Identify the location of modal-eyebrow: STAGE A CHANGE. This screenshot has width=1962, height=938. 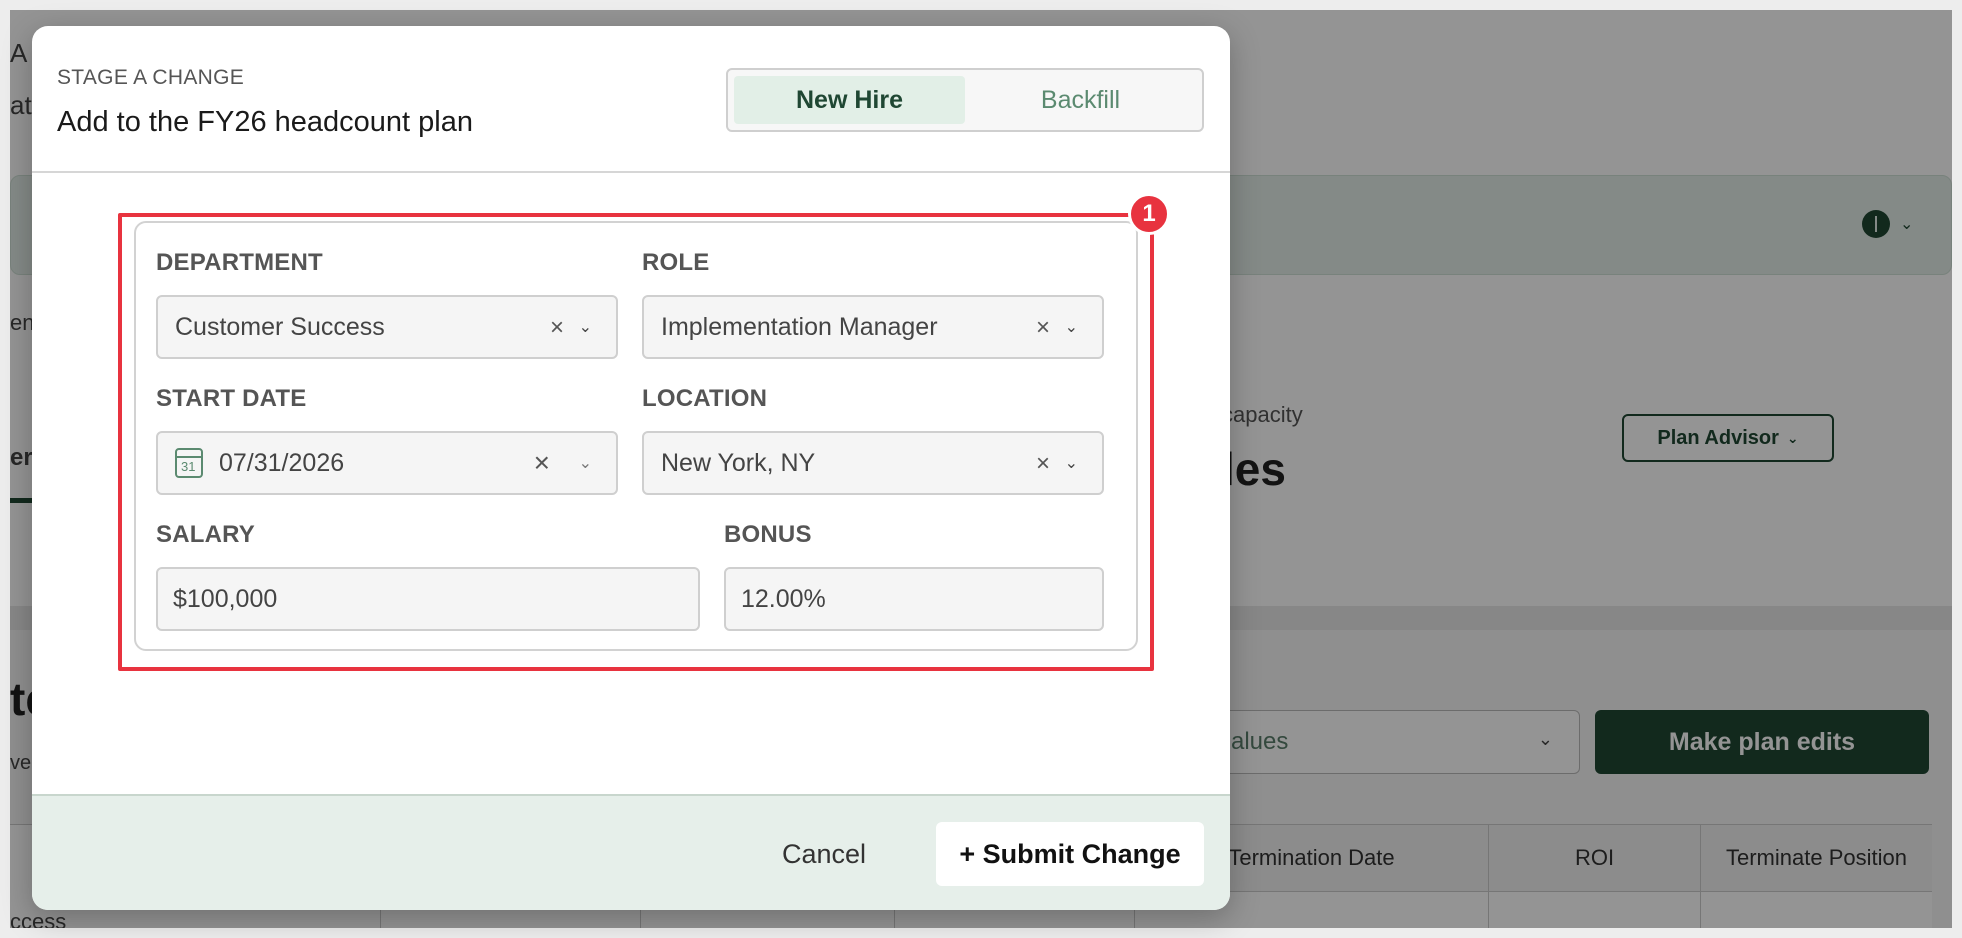
(151, 77).